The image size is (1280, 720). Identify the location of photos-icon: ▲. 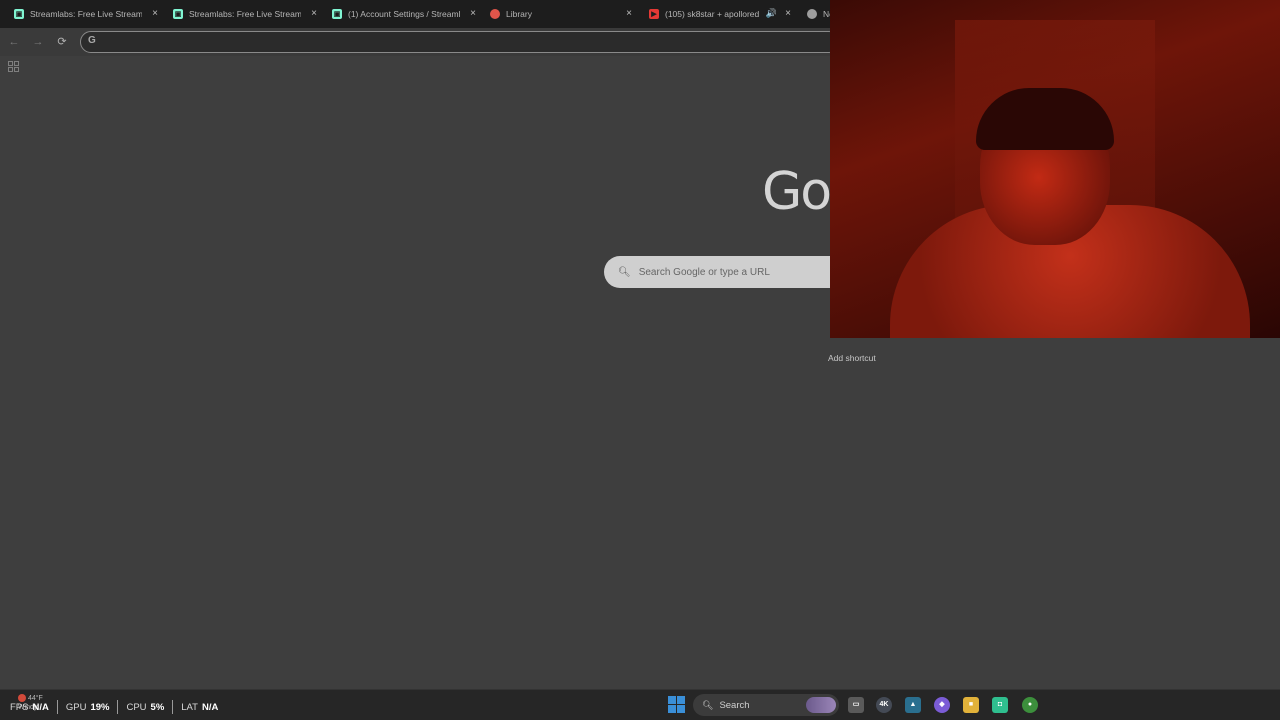
(913, 705).